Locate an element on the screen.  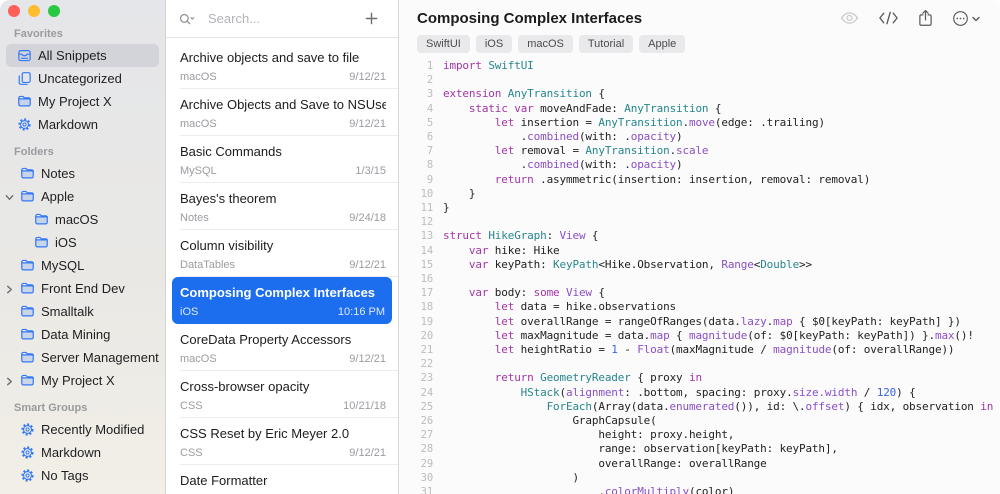
tag-ios: iOS is located at coordinates (494, 44).